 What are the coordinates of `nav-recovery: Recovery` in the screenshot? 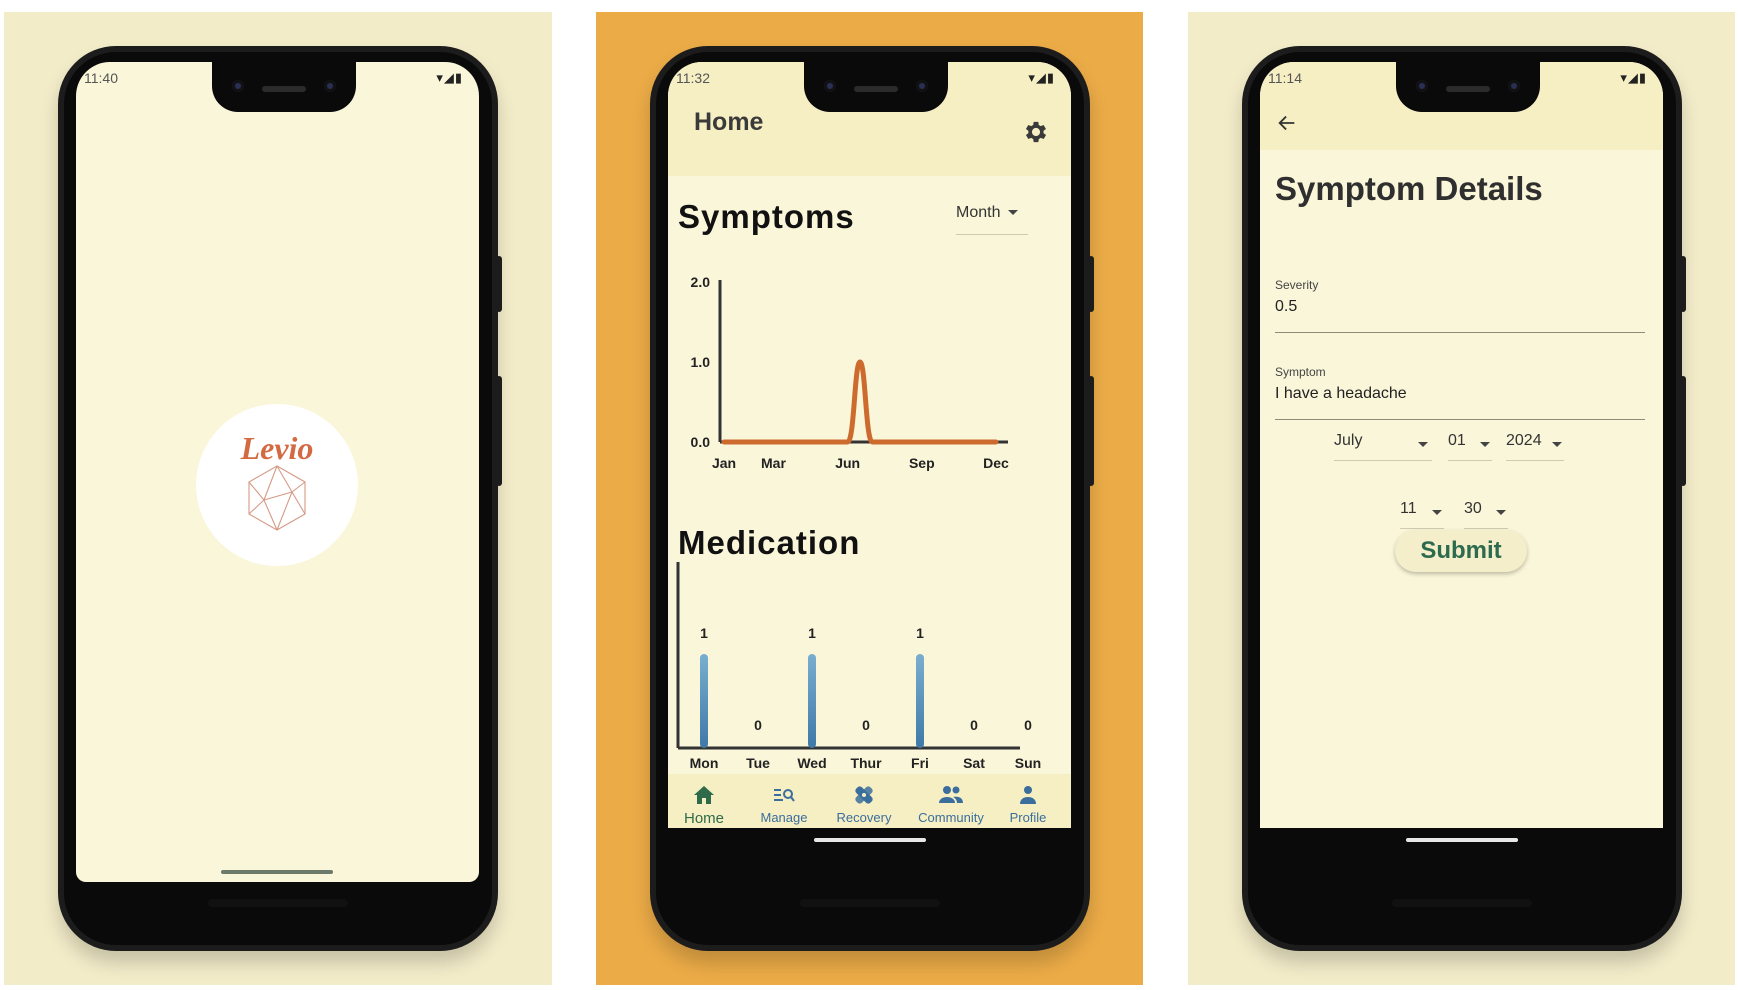 It's located at (864, 804).